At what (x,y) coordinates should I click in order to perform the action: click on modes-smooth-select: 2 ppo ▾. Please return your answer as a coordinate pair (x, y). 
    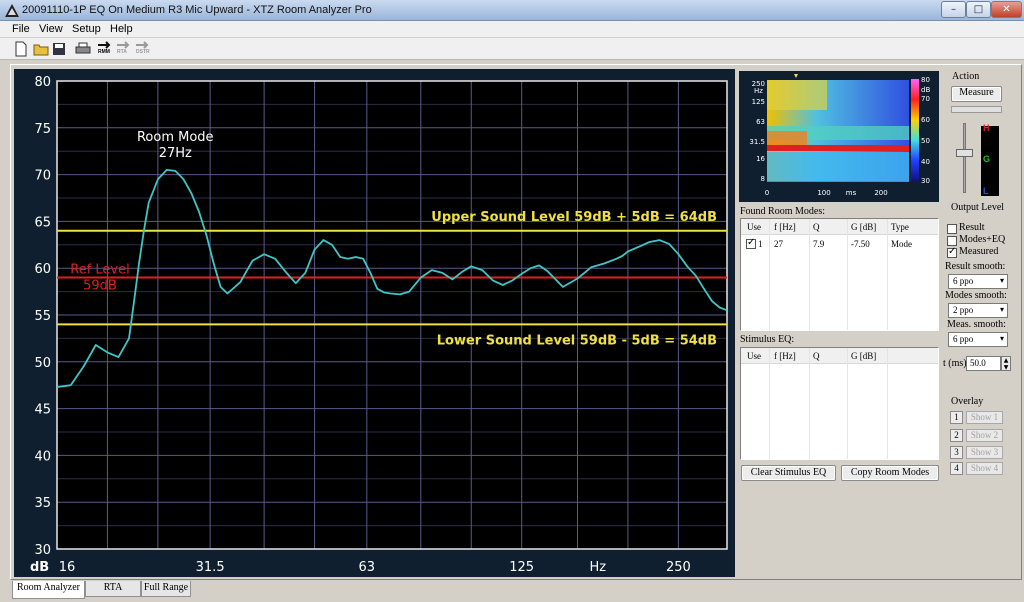
    Looking at the image, I should click on (978, 310).